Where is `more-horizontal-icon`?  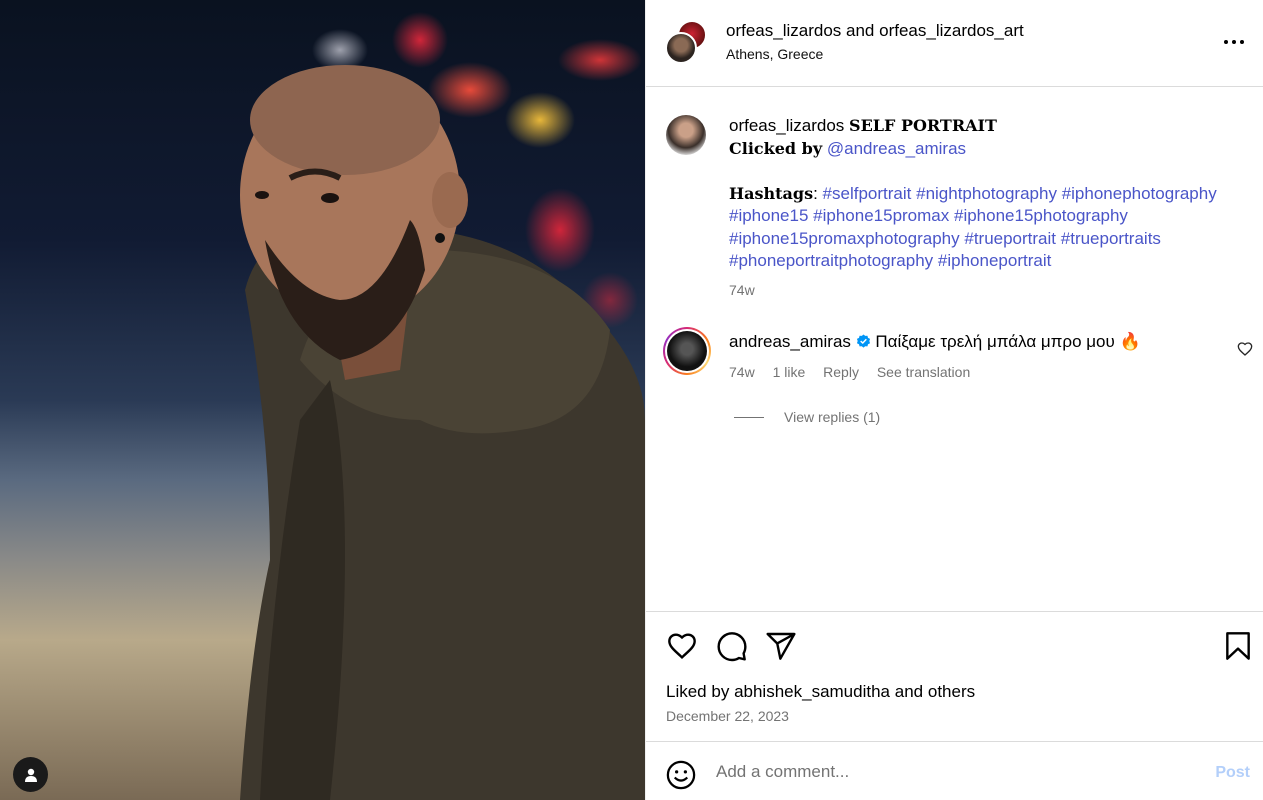 more-horizontal-icon is located at coordinates (1234, 42).